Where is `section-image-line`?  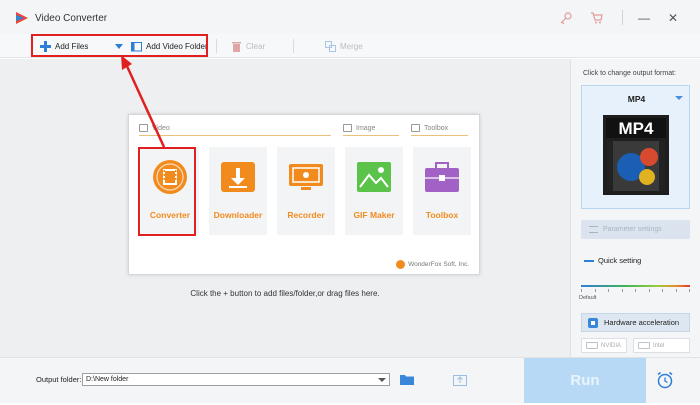
section-image-line is located at coordinates (371, 135).